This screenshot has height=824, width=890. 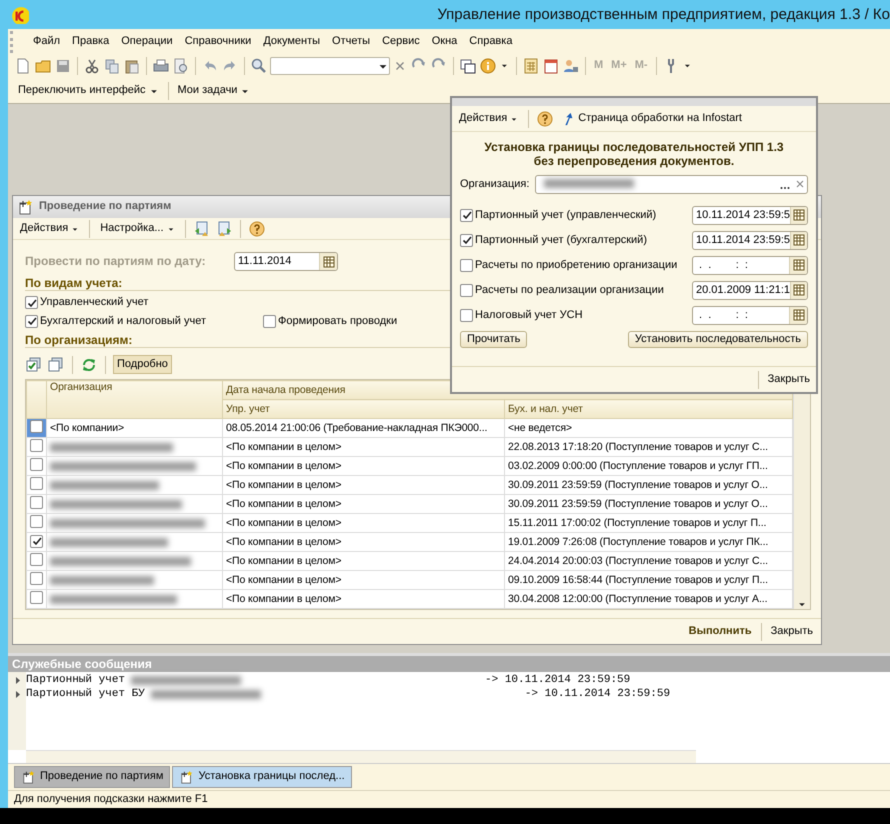 I want to click on calculator-icon, so click(x=531, y=66).